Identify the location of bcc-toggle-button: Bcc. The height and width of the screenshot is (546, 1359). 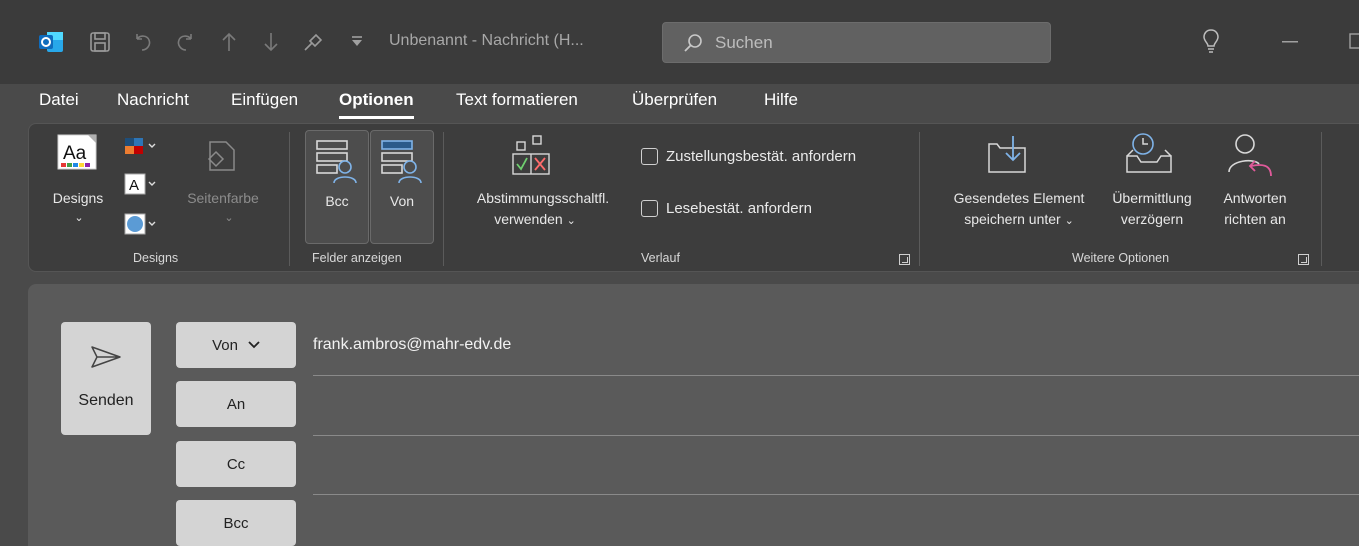
(337, 187).